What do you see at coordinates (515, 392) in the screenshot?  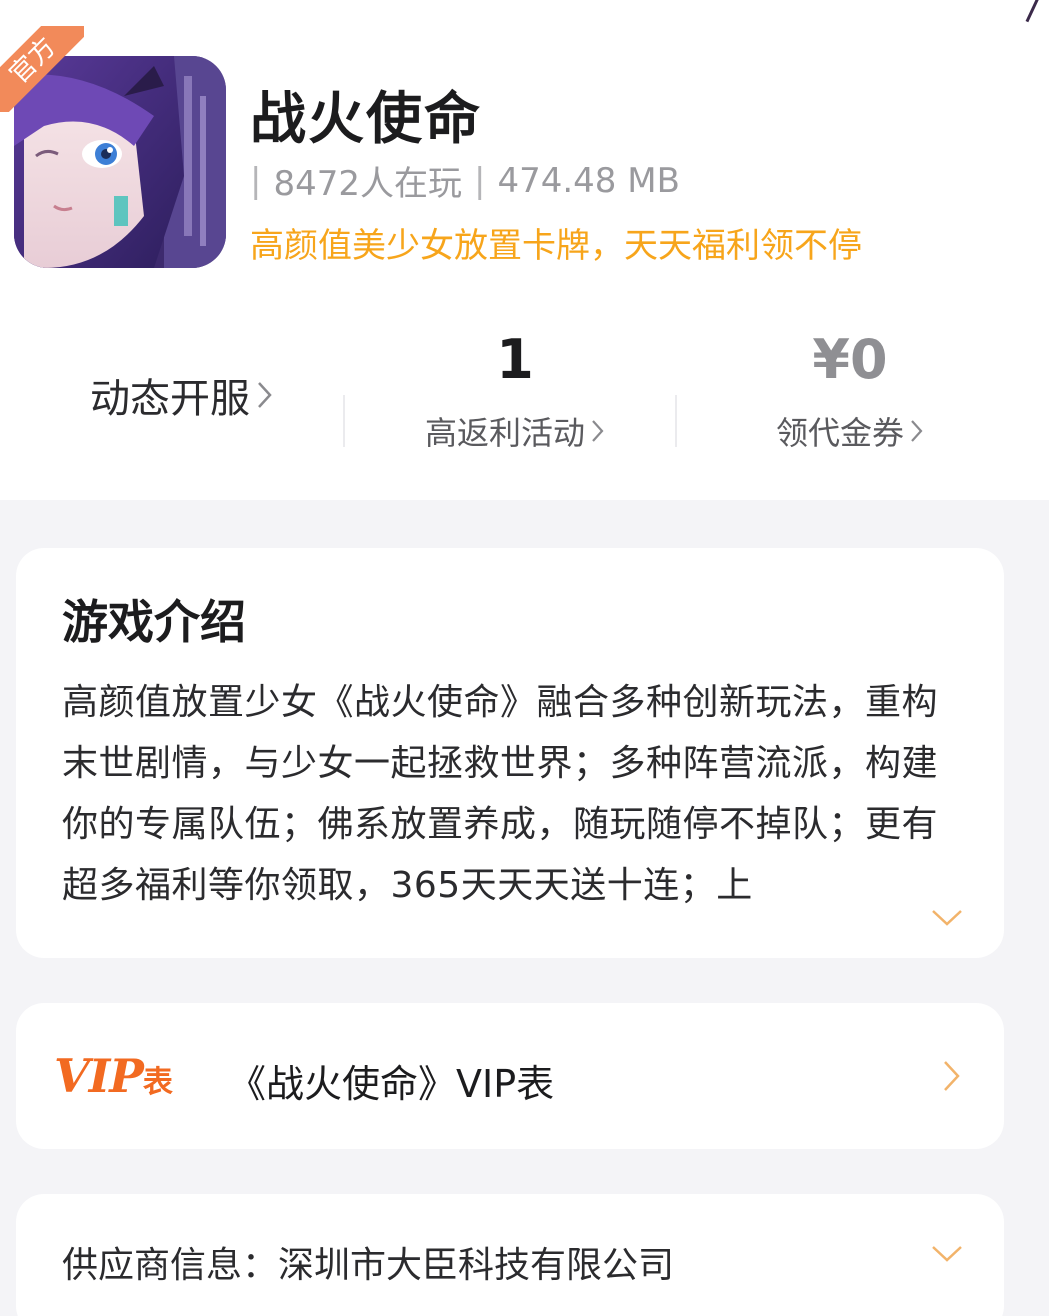 I see `rebate-activity-stat: 1 高返利活动` at bounding box center [515, 392].